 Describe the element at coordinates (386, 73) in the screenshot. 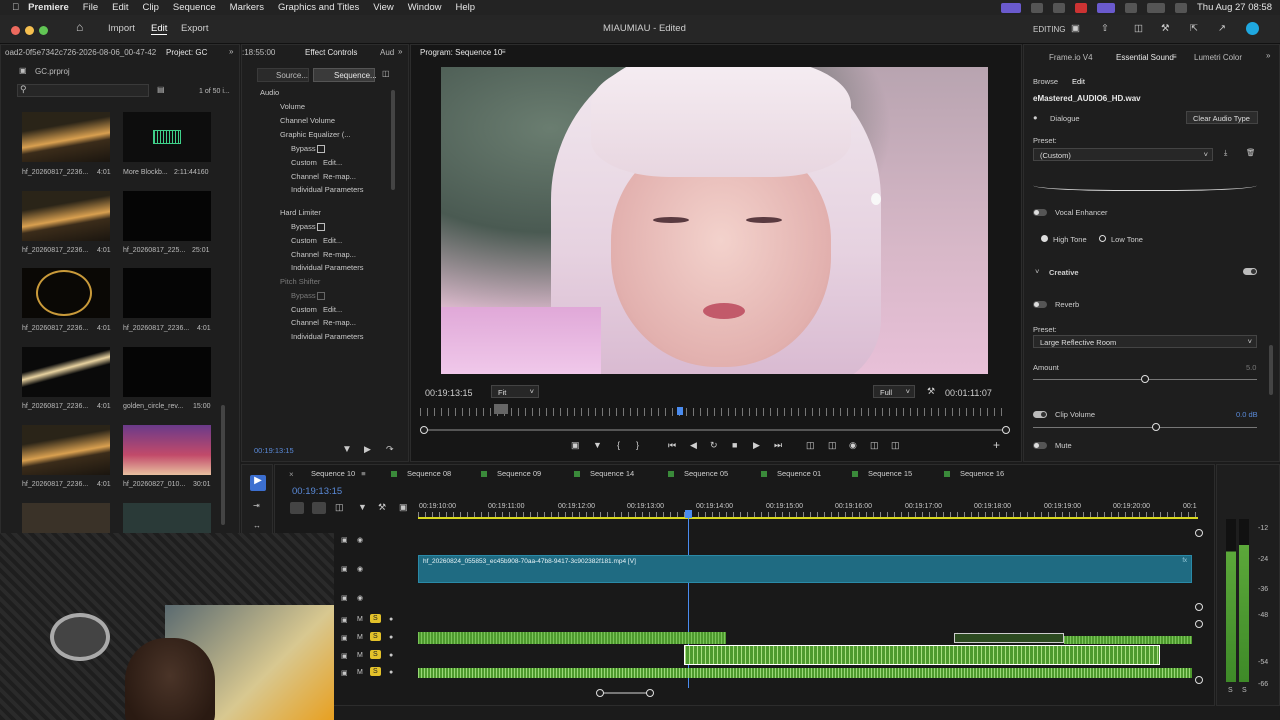

I see `toggle-timeline-icon: ◫` at that location.